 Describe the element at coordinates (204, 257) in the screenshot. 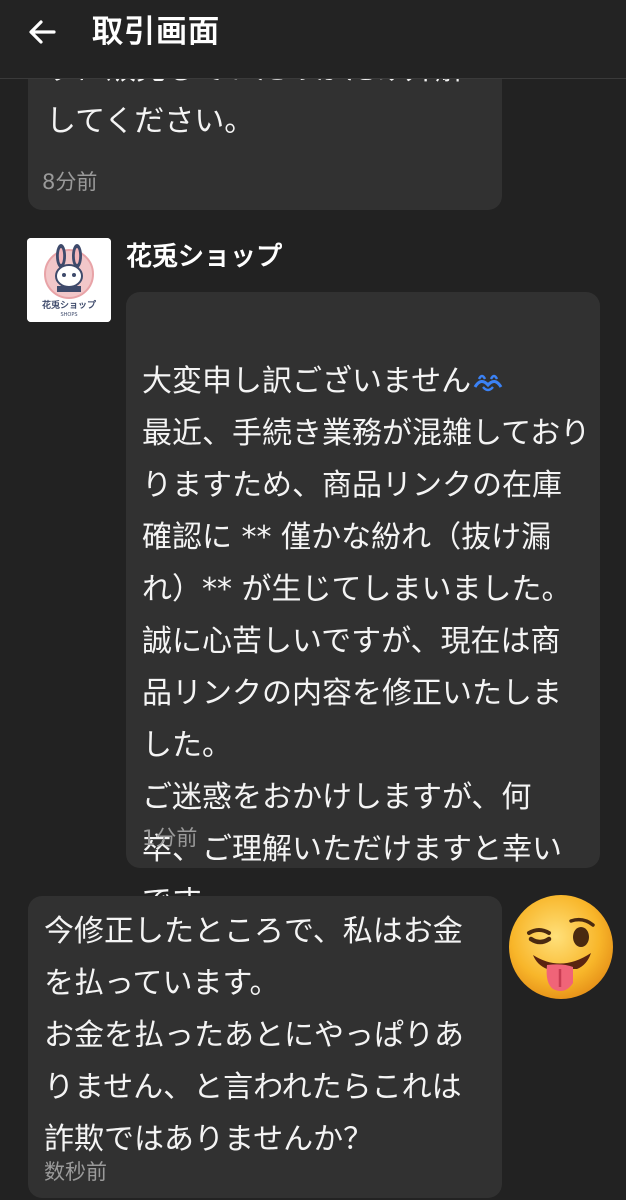

I see `shop-name: 花兎ショップ` at that location.